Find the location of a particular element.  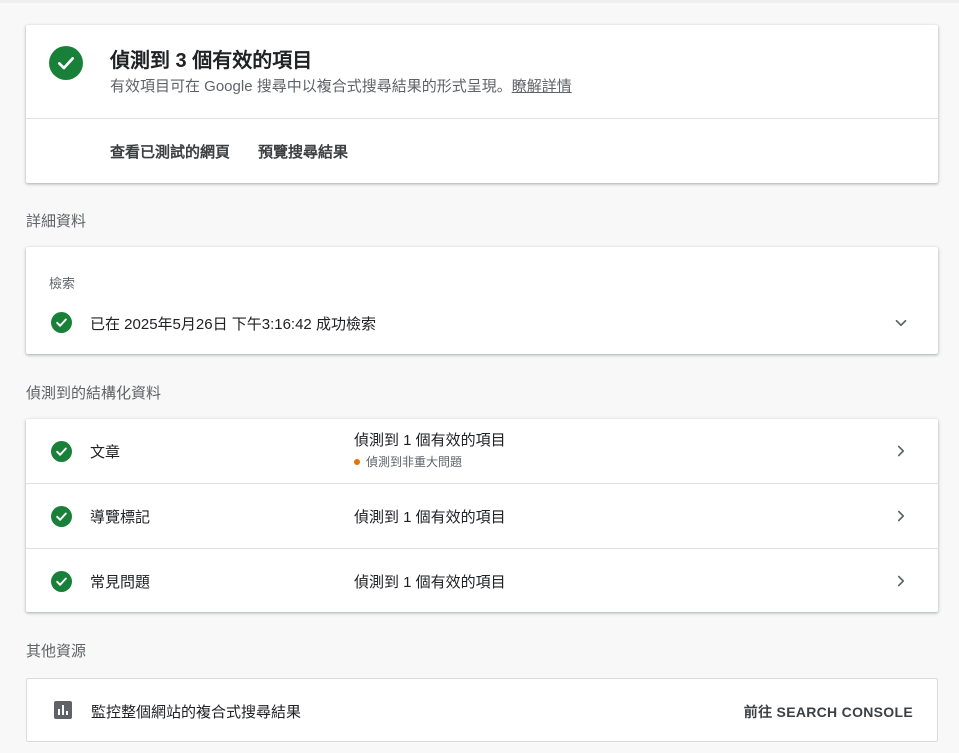

summary-title: 偵測到 3 個有效的項目 is located at coordinates (211, 61).